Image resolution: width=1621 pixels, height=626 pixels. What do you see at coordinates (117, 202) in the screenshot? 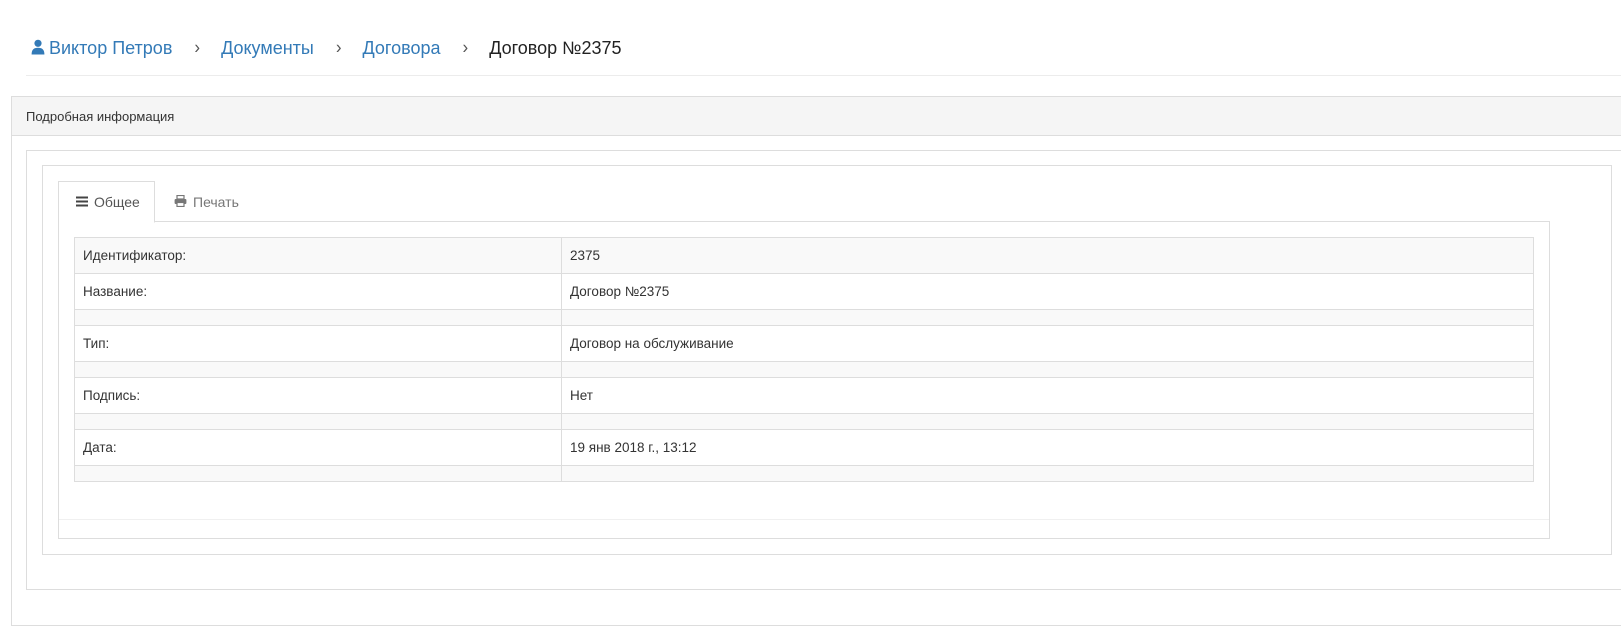
I see `tab-general-label: Общее` at bounding box center [117, 202].